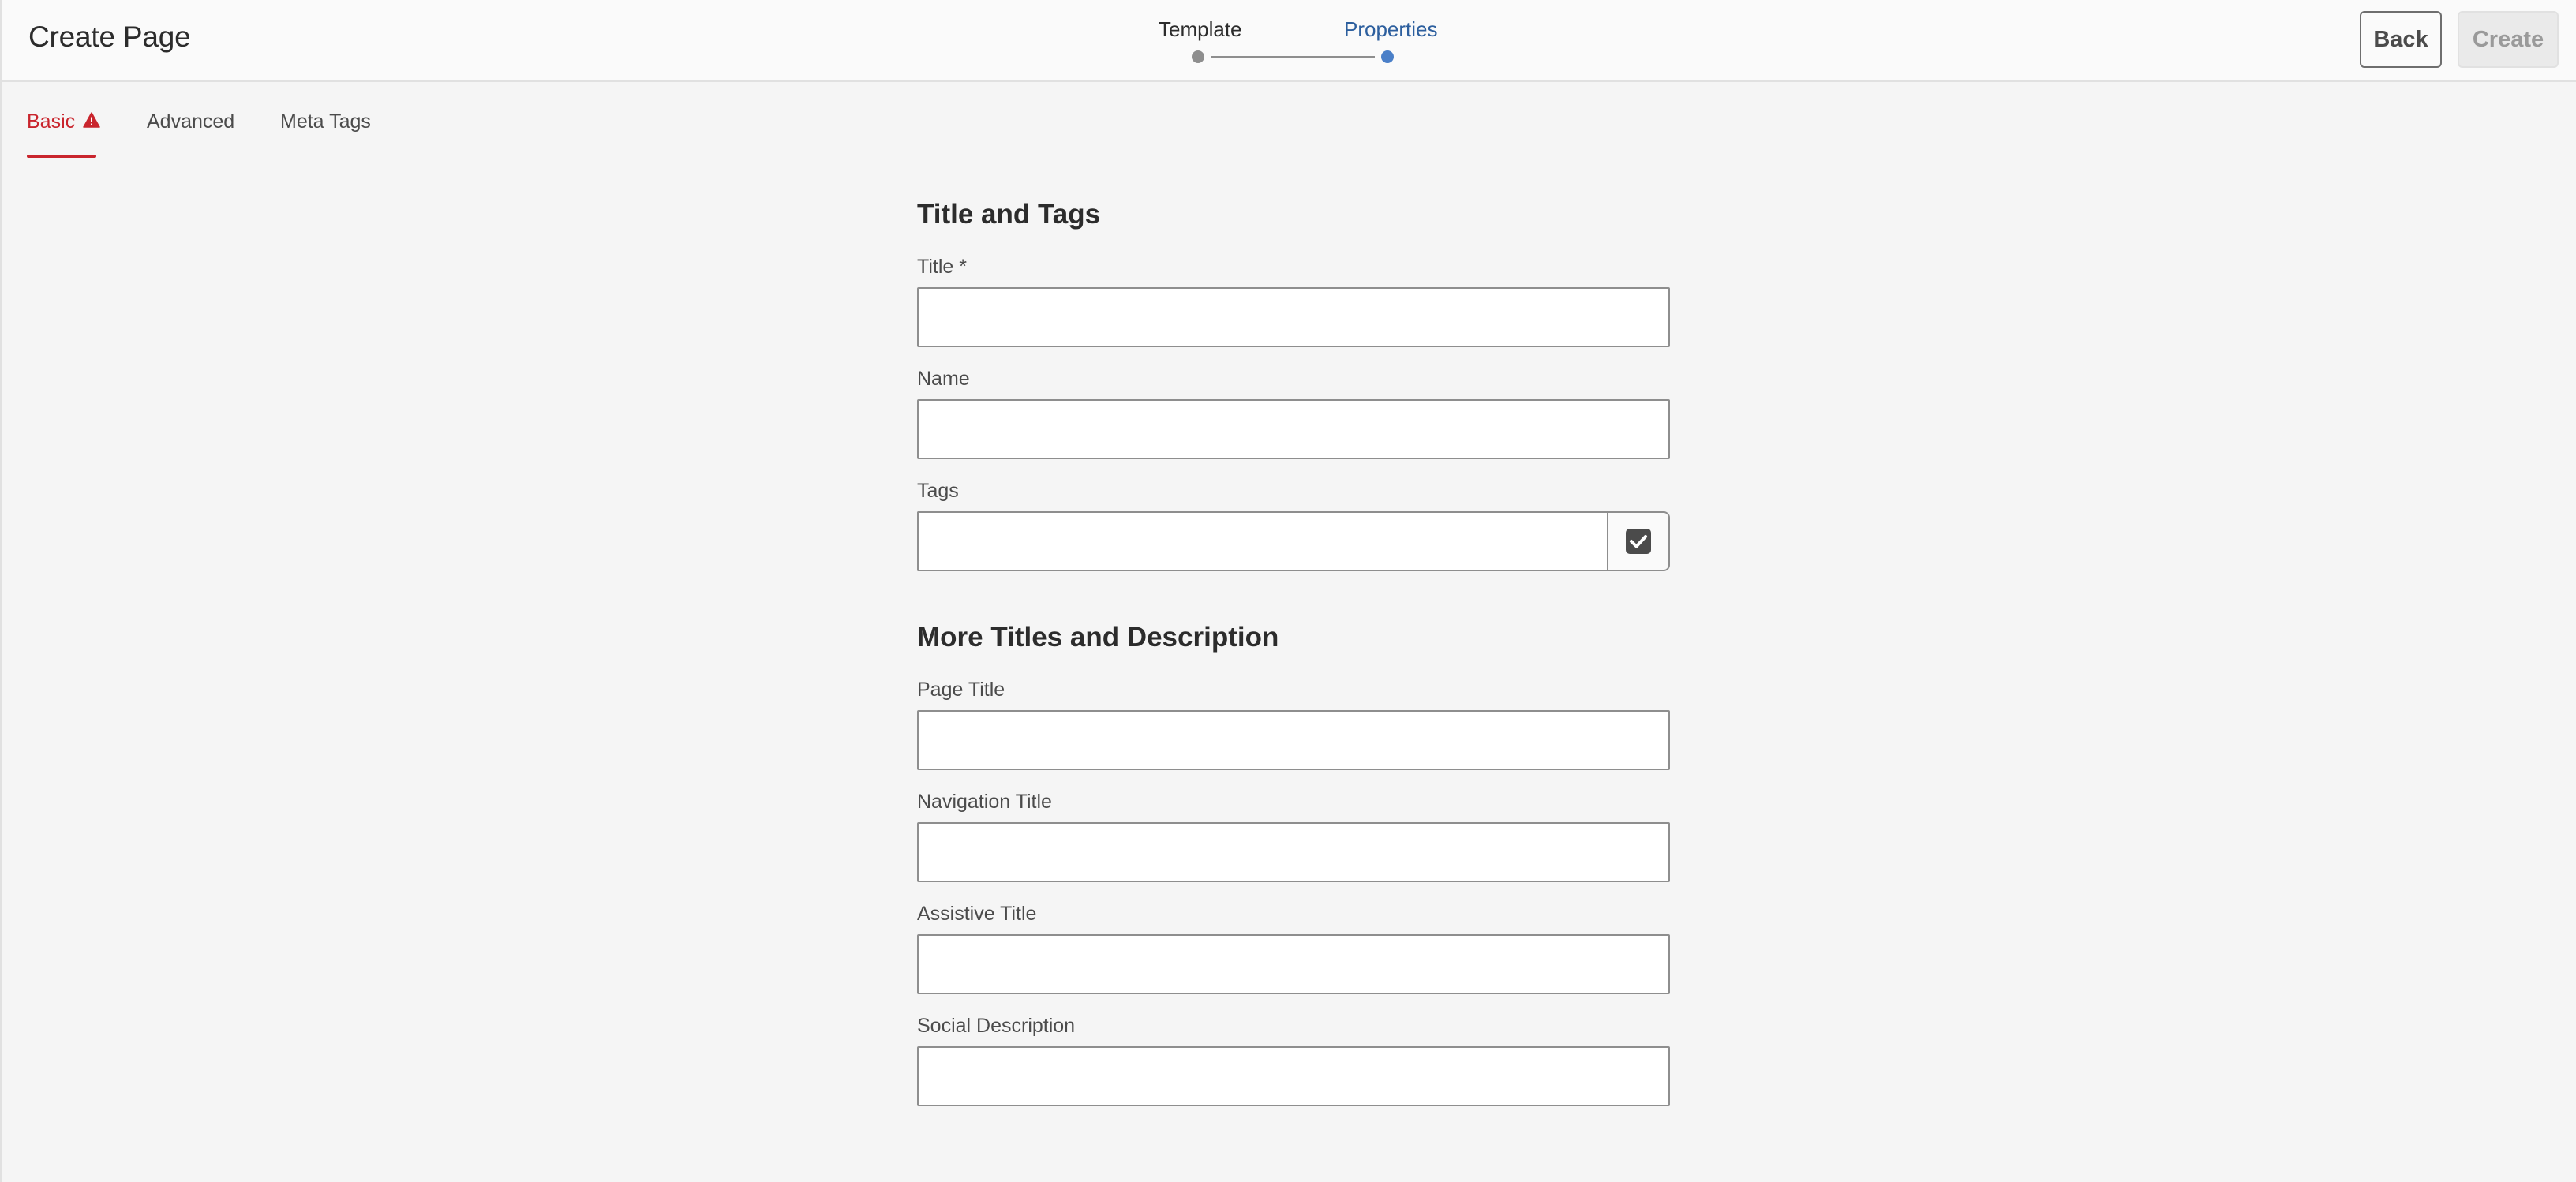 This screenshot has width=2576, height=1182. What do you see at coordinates (1293, 1076) in the screenshot?
I see `social-description-input` at bounding box center [1293, 1076].